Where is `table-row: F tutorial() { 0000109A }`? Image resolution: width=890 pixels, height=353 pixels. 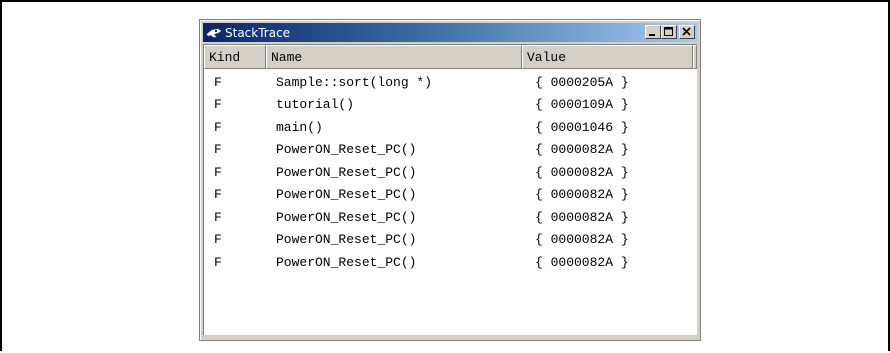
table-row: F tutorial() { 0000109A } is located at coordinates (450, 105).